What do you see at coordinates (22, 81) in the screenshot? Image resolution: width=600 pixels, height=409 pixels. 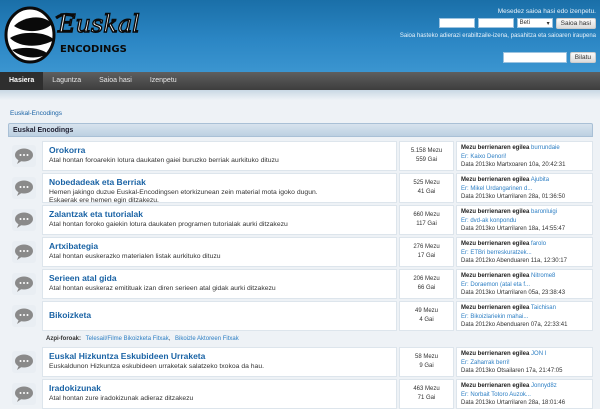 I see `nav-item-home: Hasiera` at bounding box center [22, 81].